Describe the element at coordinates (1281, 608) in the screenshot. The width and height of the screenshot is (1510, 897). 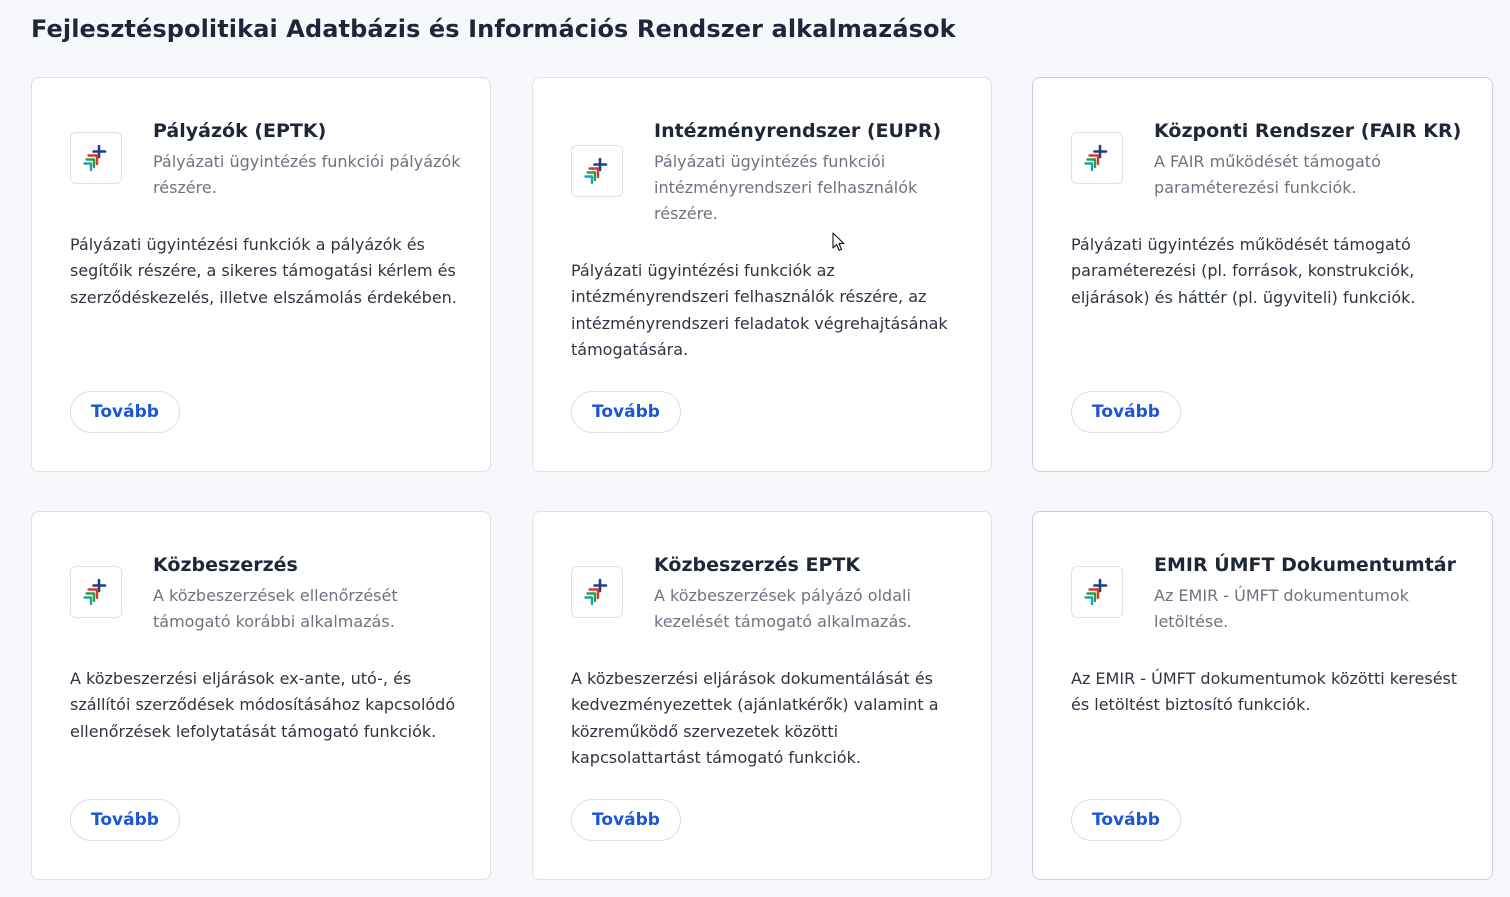
I see `card-subtitle: Az EMIR - ÚMFT dokumentumok letöltése.` at that location.